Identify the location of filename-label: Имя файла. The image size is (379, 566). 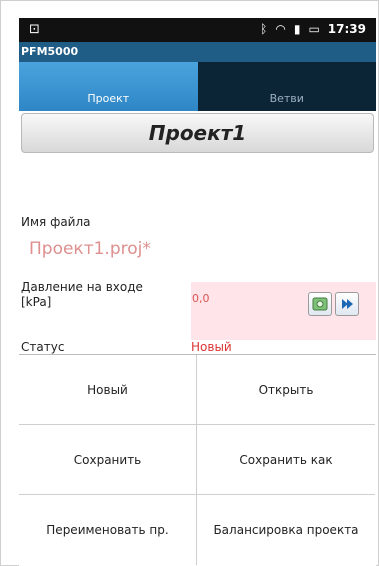
(56, 222).